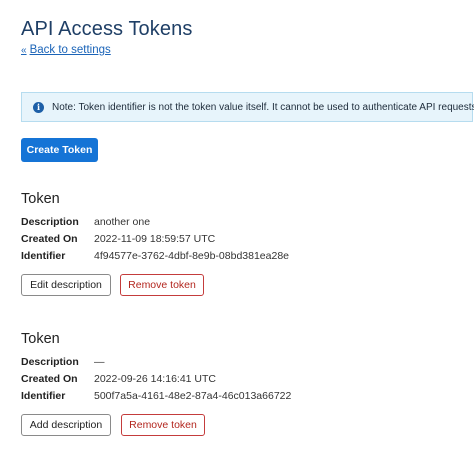 The image size is (474, 466). What do you see at coordinates (99, 362) in the screenshot?
I see `description-value: —` at bounding box center [99, 362].